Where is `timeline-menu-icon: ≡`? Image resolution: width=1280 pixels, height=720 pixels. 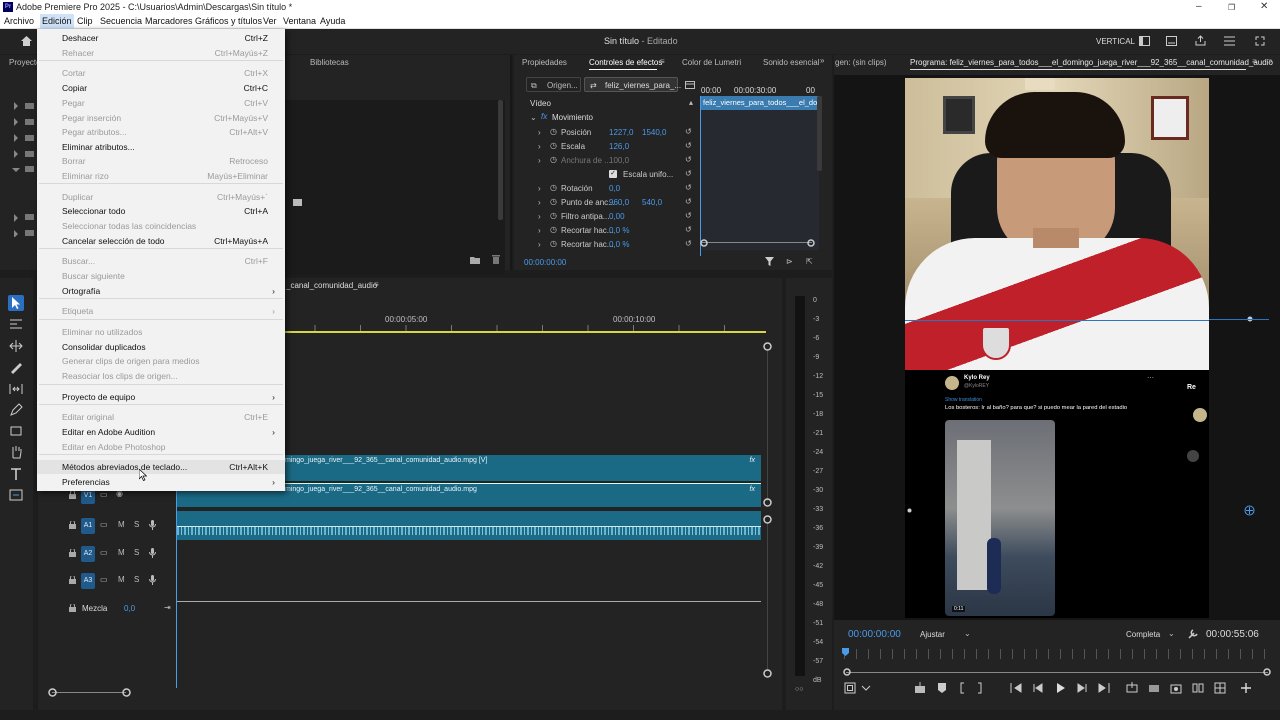 timeline-menu-icon: ≡ is located at coordinates (376, 284).